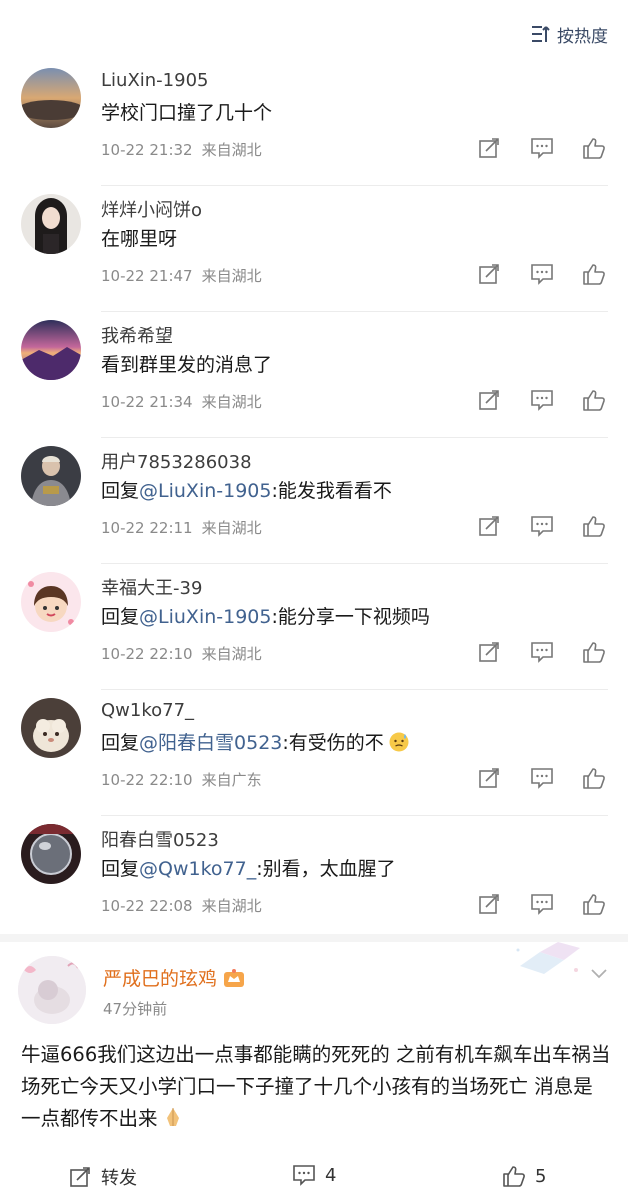 Image resolution: width=628 pixels, height=1200 pixels. I want to click on comment-icon, so click(304, 1175).